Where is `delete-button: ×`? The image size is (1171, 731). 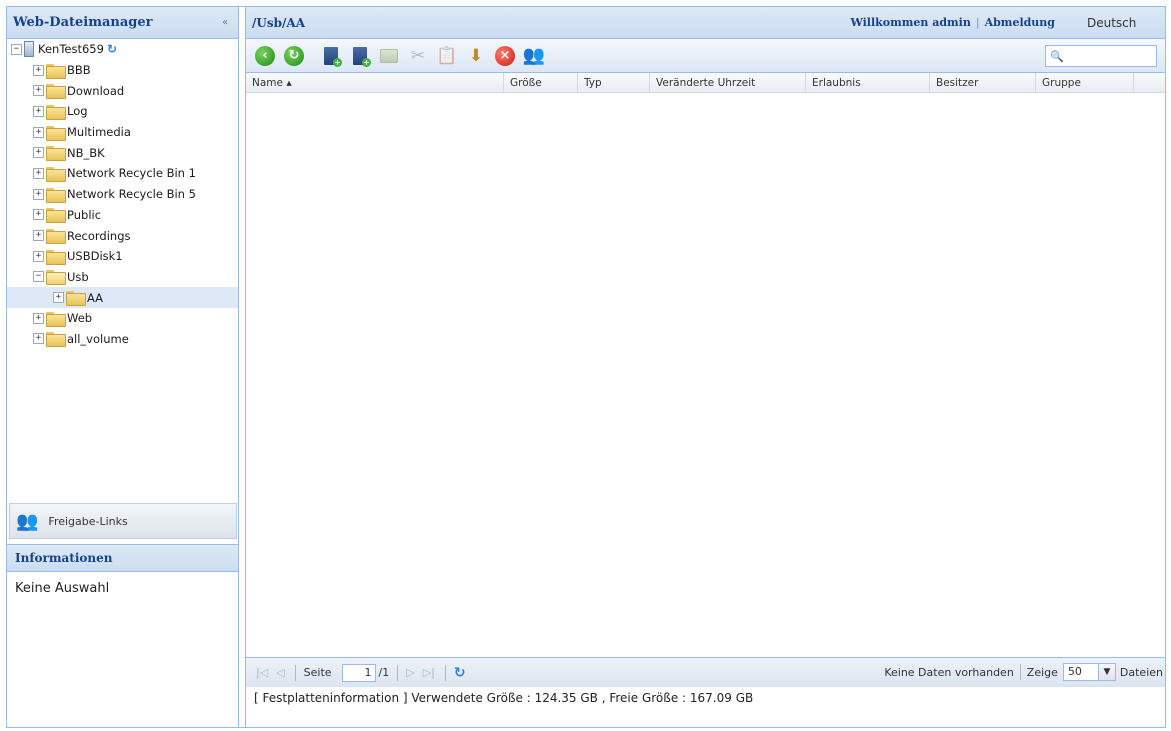 delete-button: × is located at coordinates (505, 56).